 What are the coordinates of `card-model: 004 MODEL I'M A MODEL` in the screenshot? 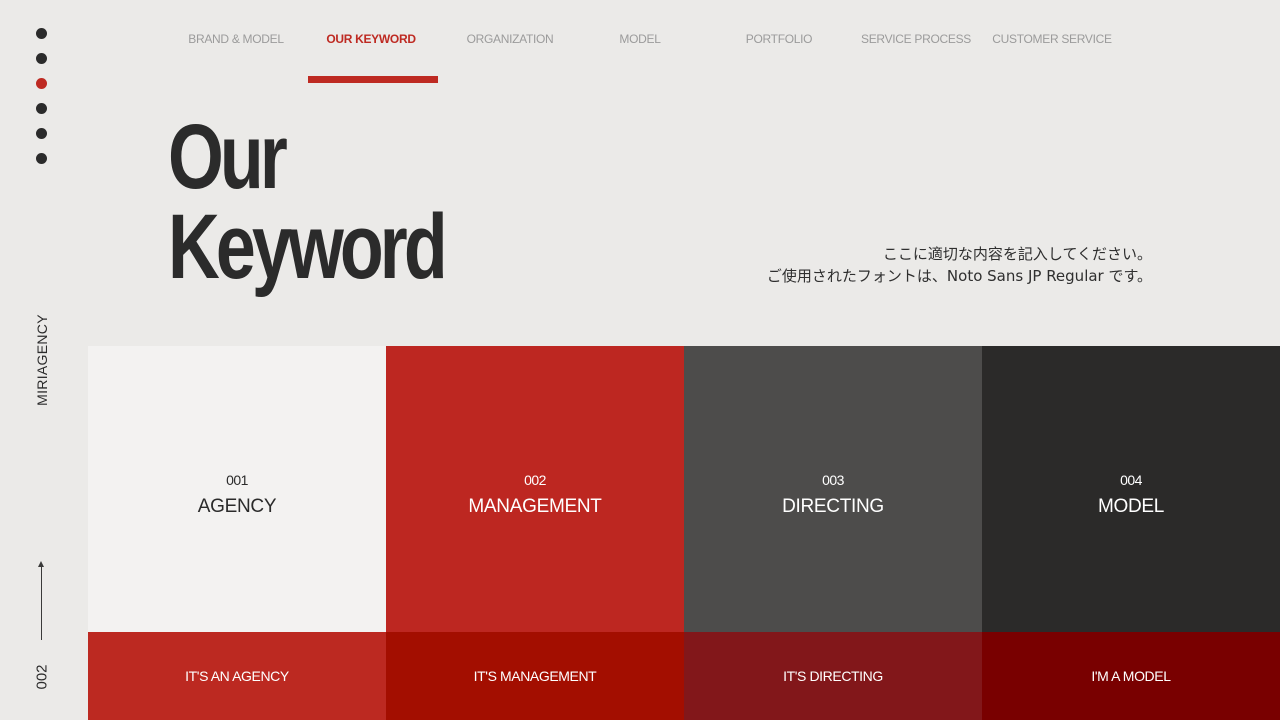 It's located at (1131, 533).